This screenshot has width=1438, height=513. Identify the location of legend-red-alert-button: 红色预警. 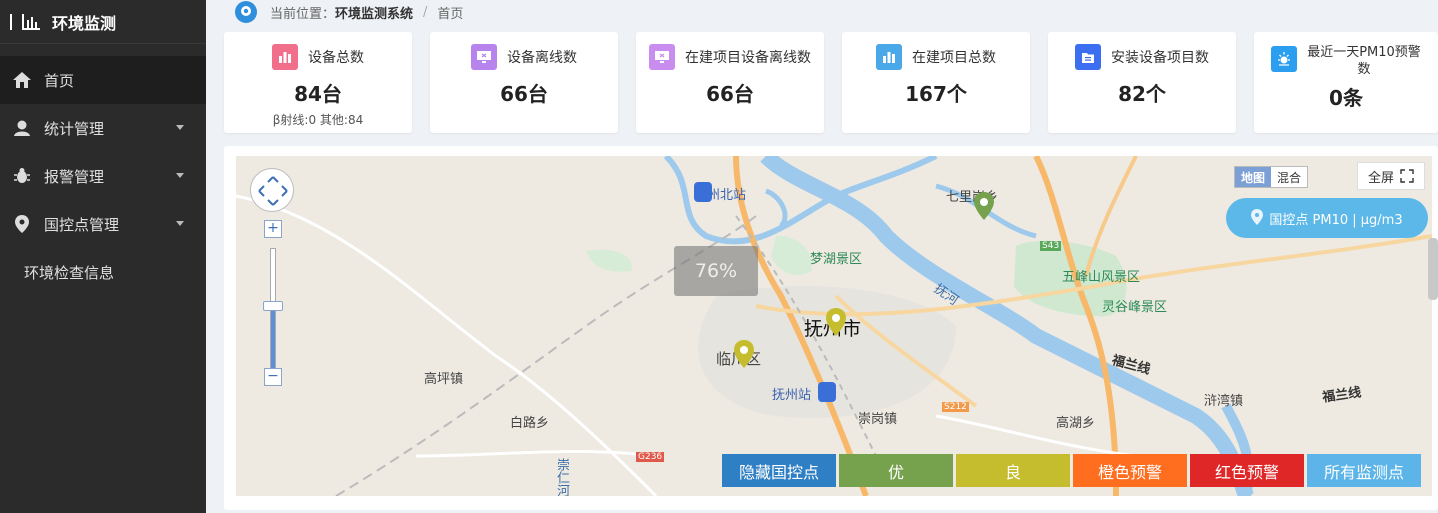
(1247, 470).